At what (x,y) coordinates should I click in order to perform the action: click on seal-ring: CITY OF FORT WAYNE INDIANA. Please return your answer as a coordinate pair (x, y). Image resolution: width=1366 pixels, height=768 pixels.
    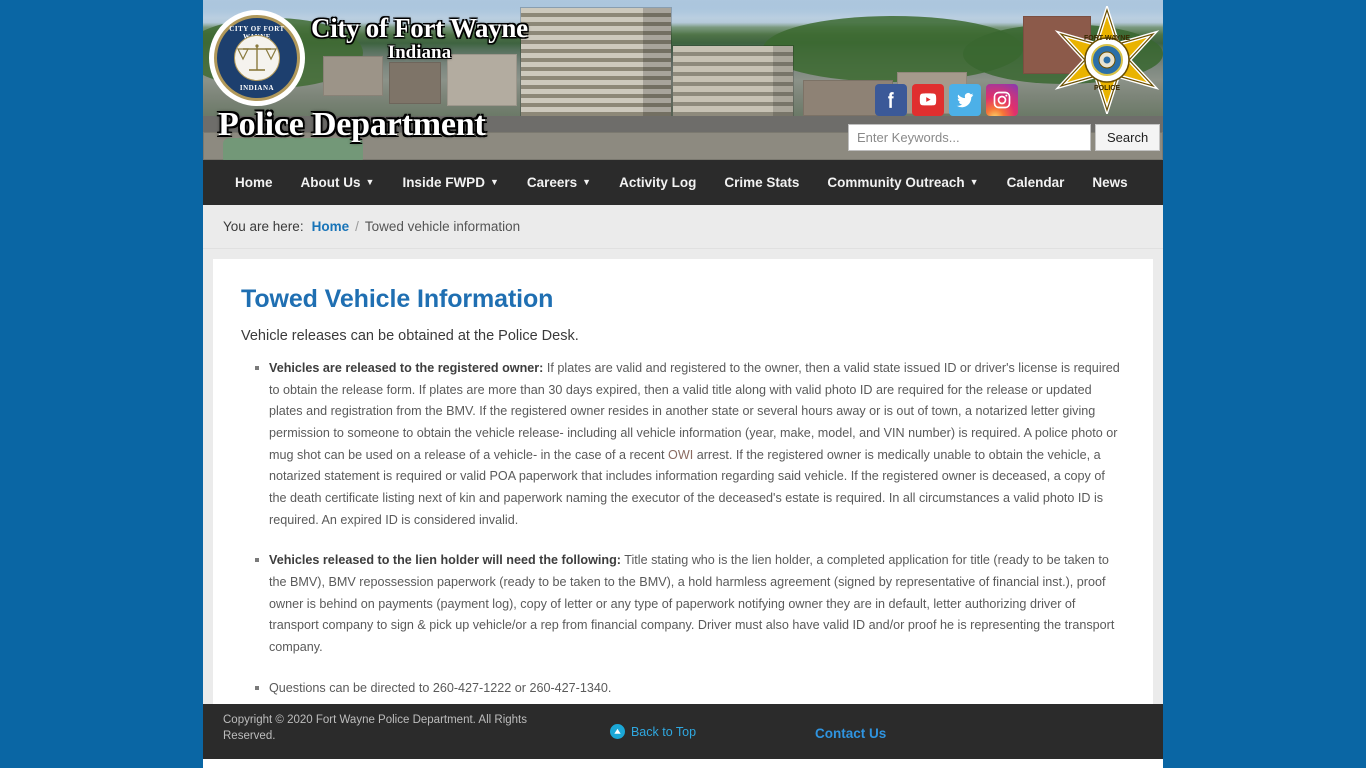
    Looking at the image, I should click on (257, 58).